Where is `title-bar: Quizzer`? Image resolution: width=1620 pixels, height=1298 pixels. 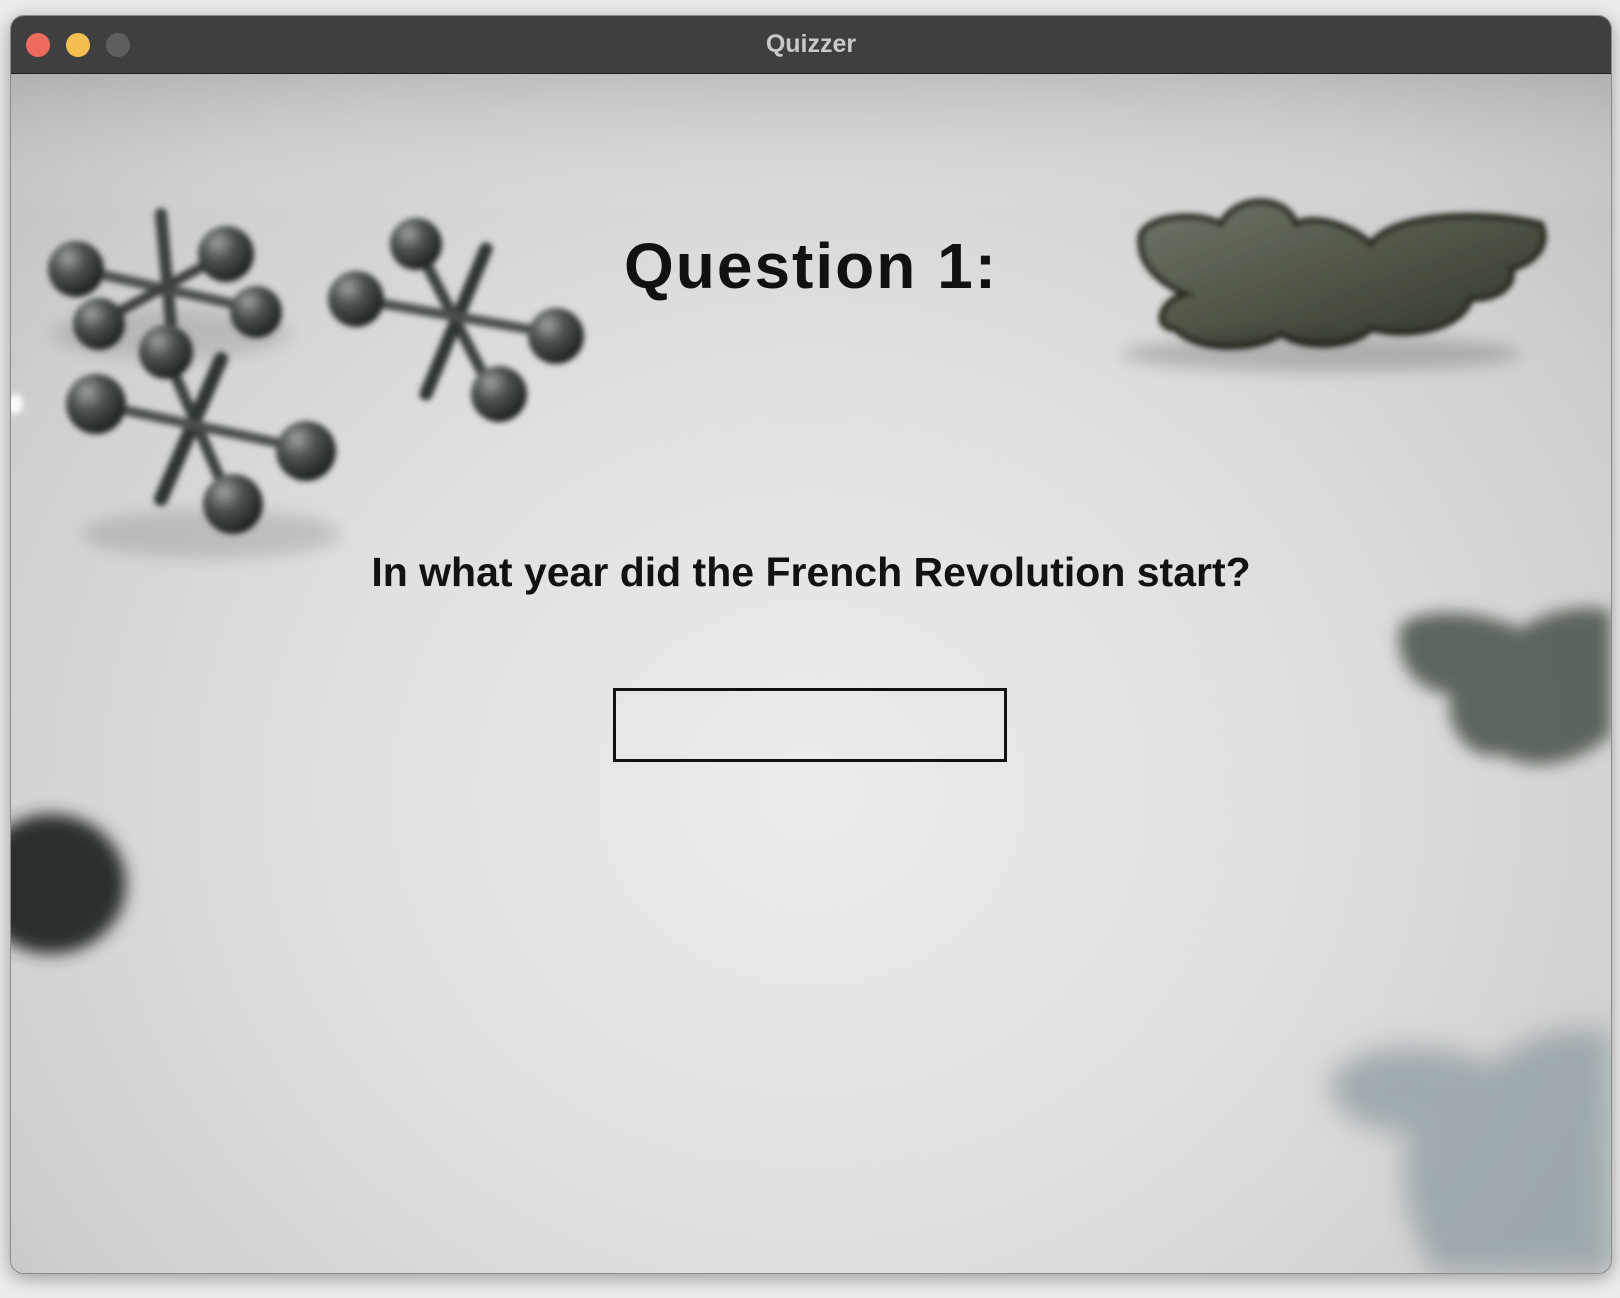 title-bar: Quizzer is located at coordinates (811, 45).